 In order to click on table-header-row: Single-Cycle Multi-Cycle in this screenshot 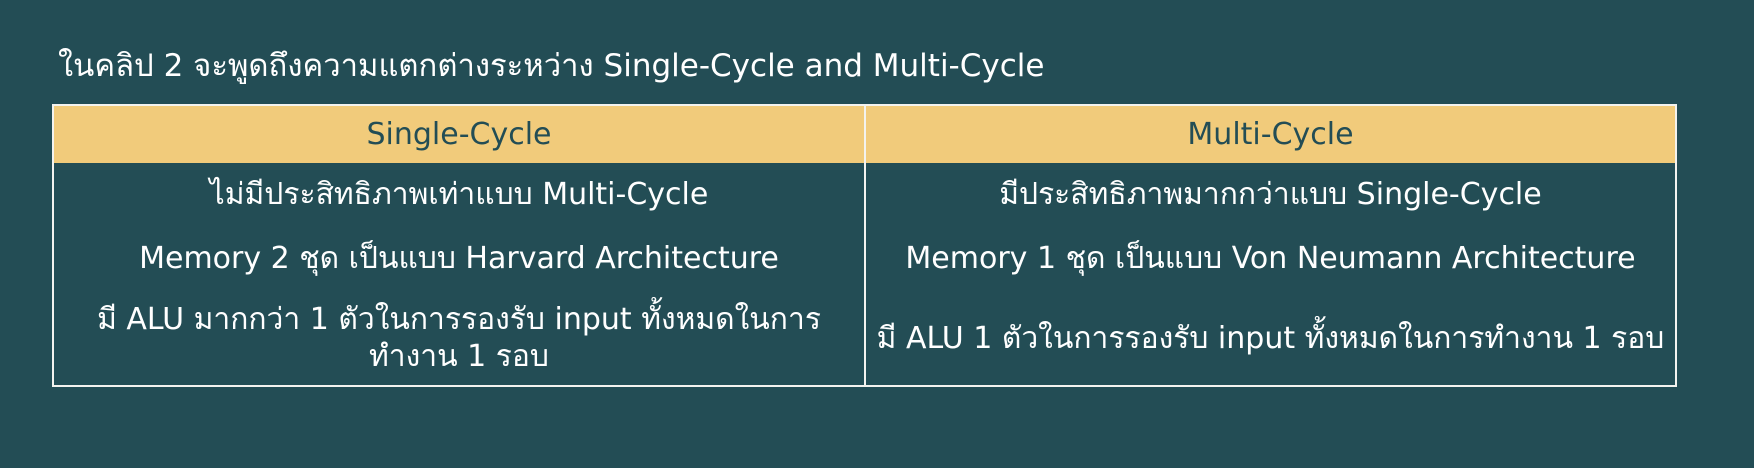, I will do `click(864, 134)`.